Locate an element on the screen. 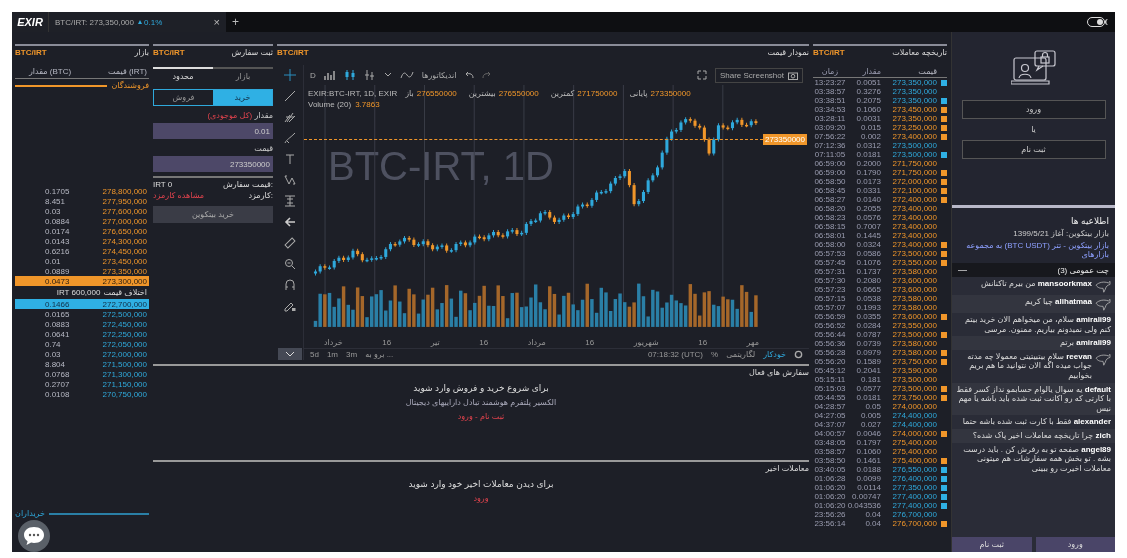 This screenshot has height=558, width=1127. bid-row: 0.0641 272,250,000 is located at coordinates (82, 334).